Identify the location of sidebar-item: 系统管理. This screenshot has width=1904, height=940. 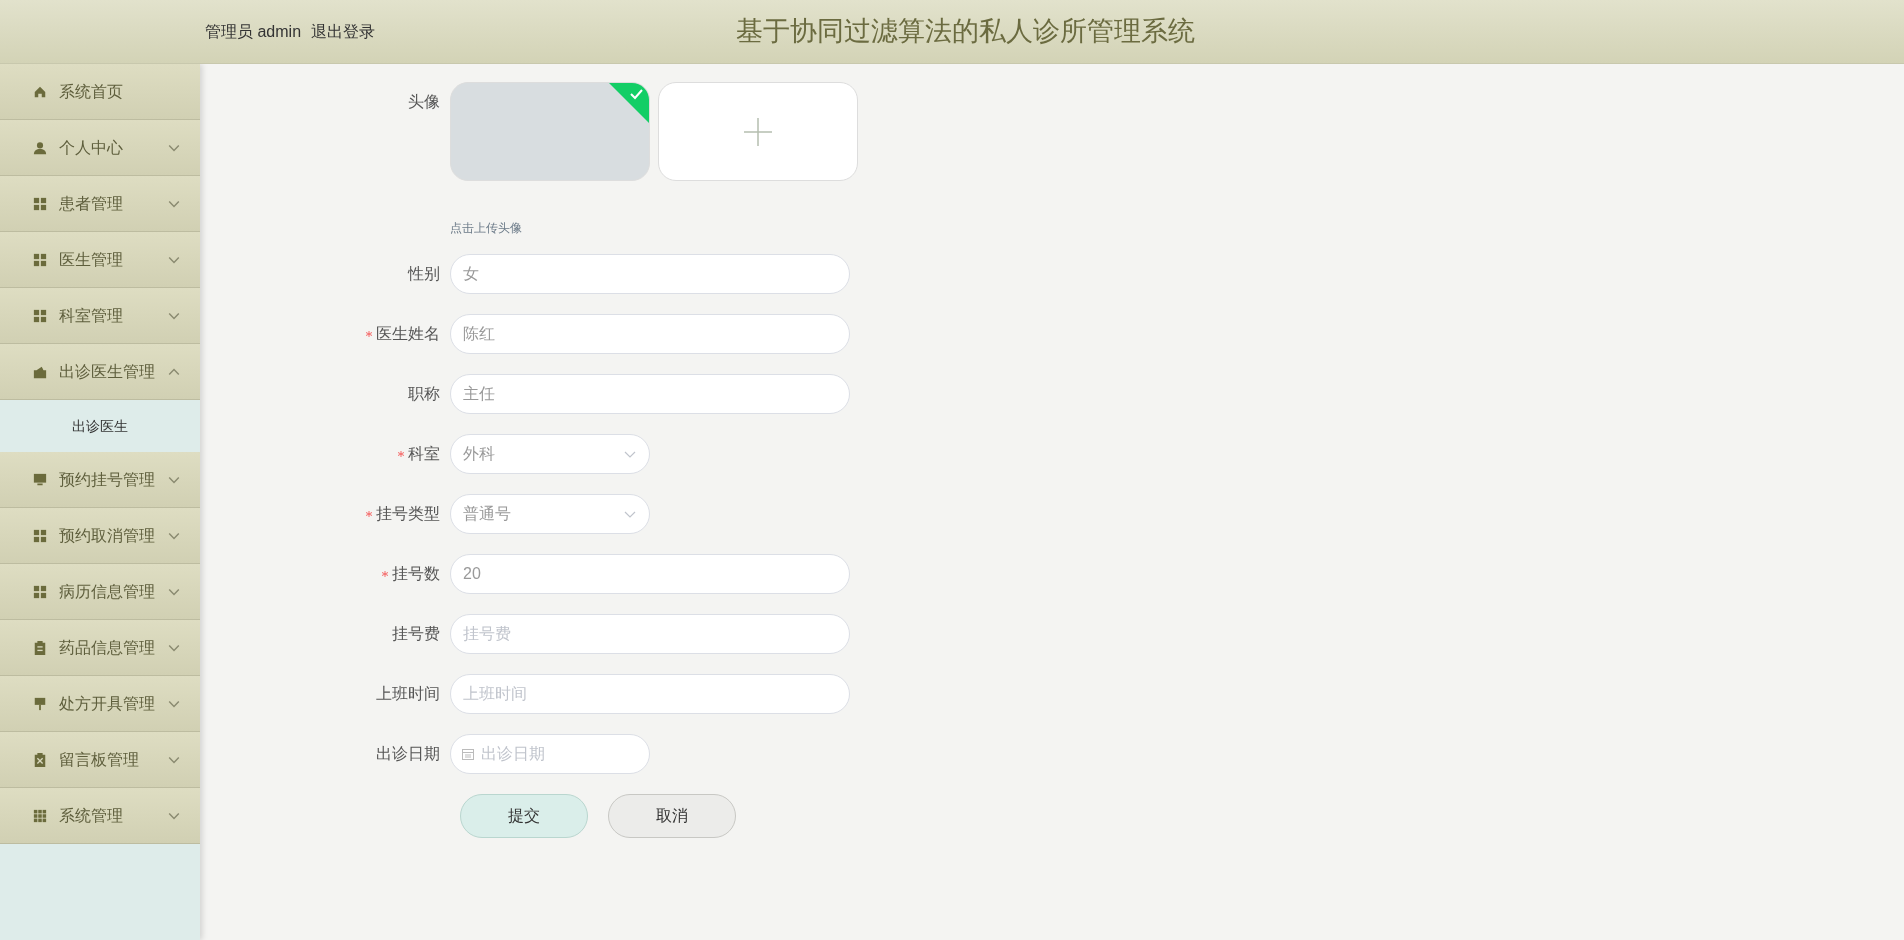
(100, 816).